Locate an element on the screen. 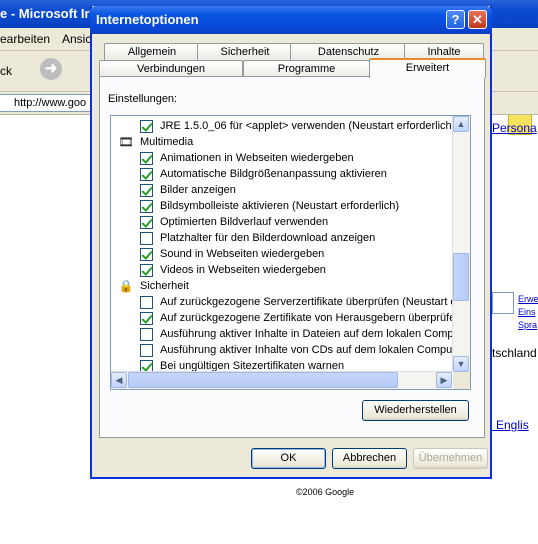  link-advanced-search: Erwe is located at coordinates (528, 299).